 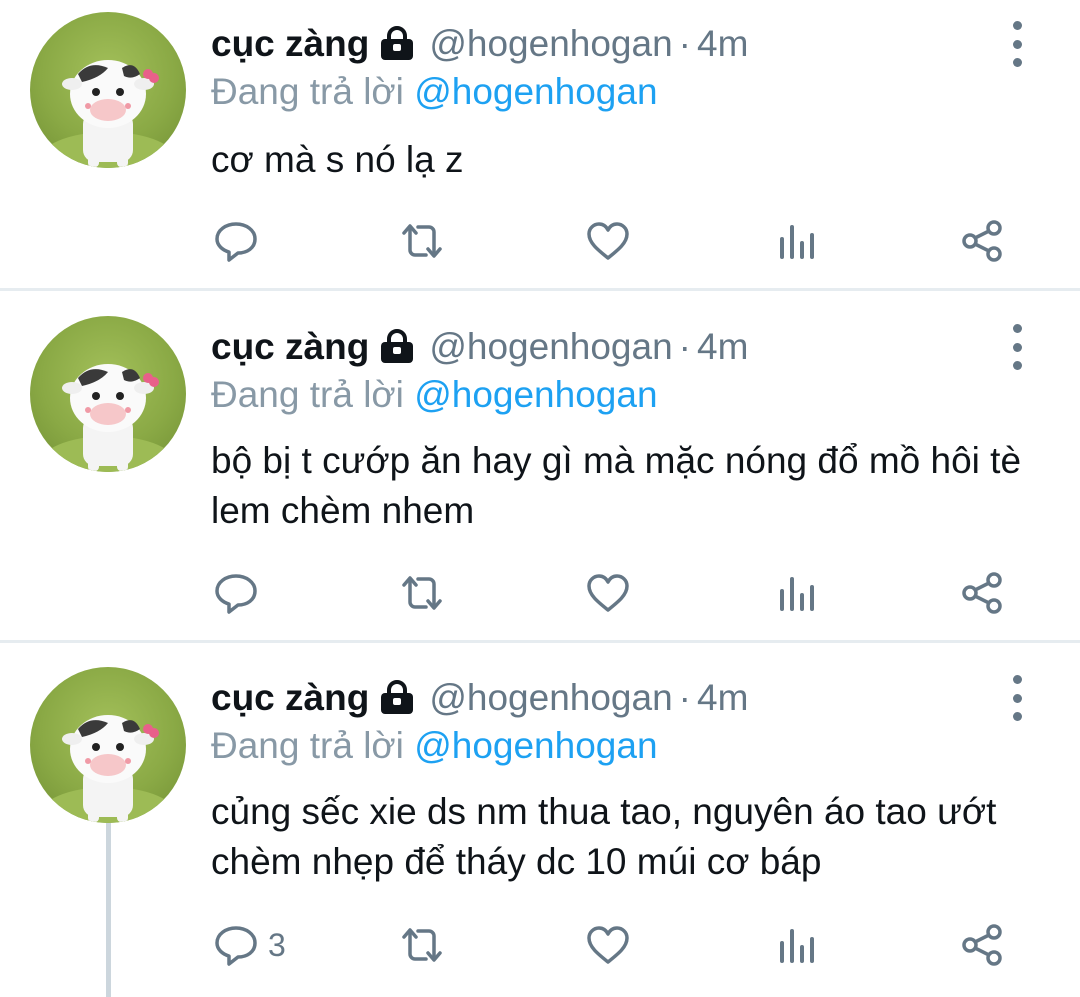 What do you see at coordinates (277, 944) in the screenshot?
I see `reply-count: 3` at bounding box center [277, 944].